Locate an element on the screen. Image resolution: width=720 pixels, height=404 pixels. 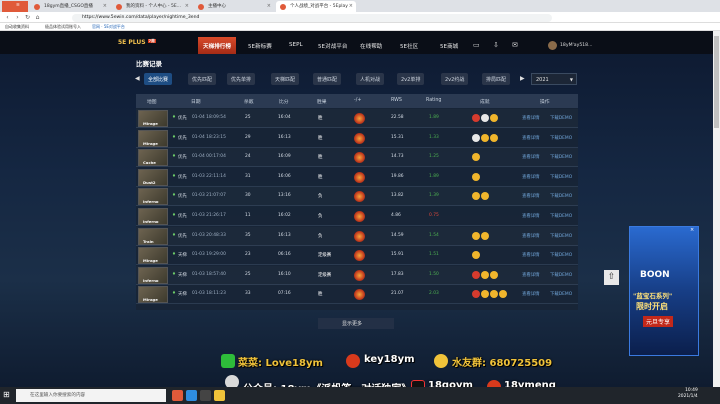
filter-rank-match: 排局匹配 is located at coordinates (496, 79).